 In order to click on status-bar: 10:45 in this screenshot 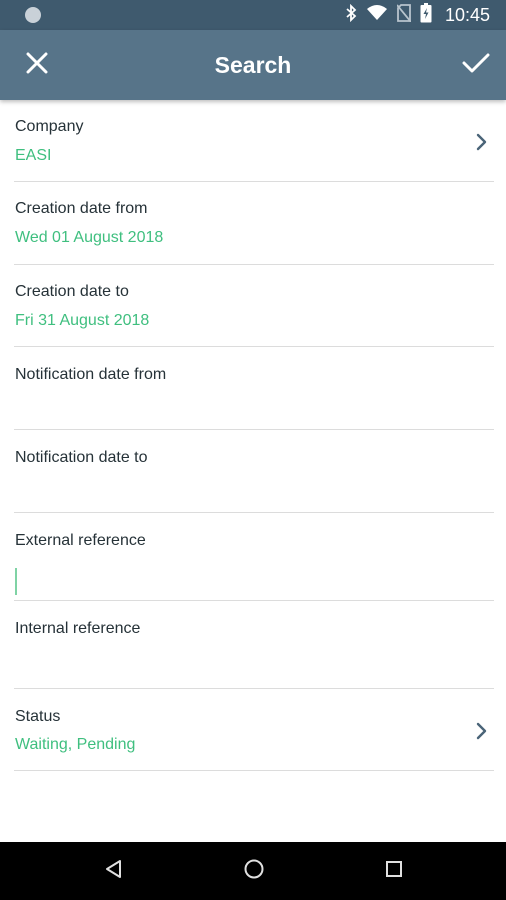, I will do `click(253, 15)`.